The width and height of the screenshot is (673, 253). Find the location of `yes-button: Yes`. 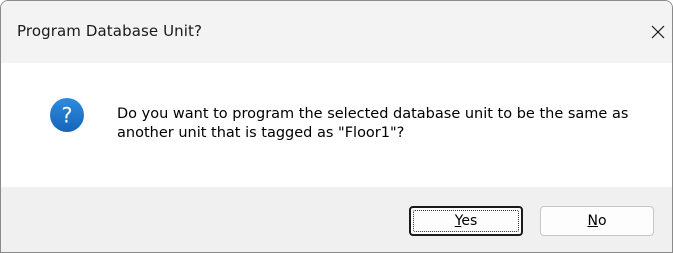

yes-button: Yes is located at coordinates (466, 221).